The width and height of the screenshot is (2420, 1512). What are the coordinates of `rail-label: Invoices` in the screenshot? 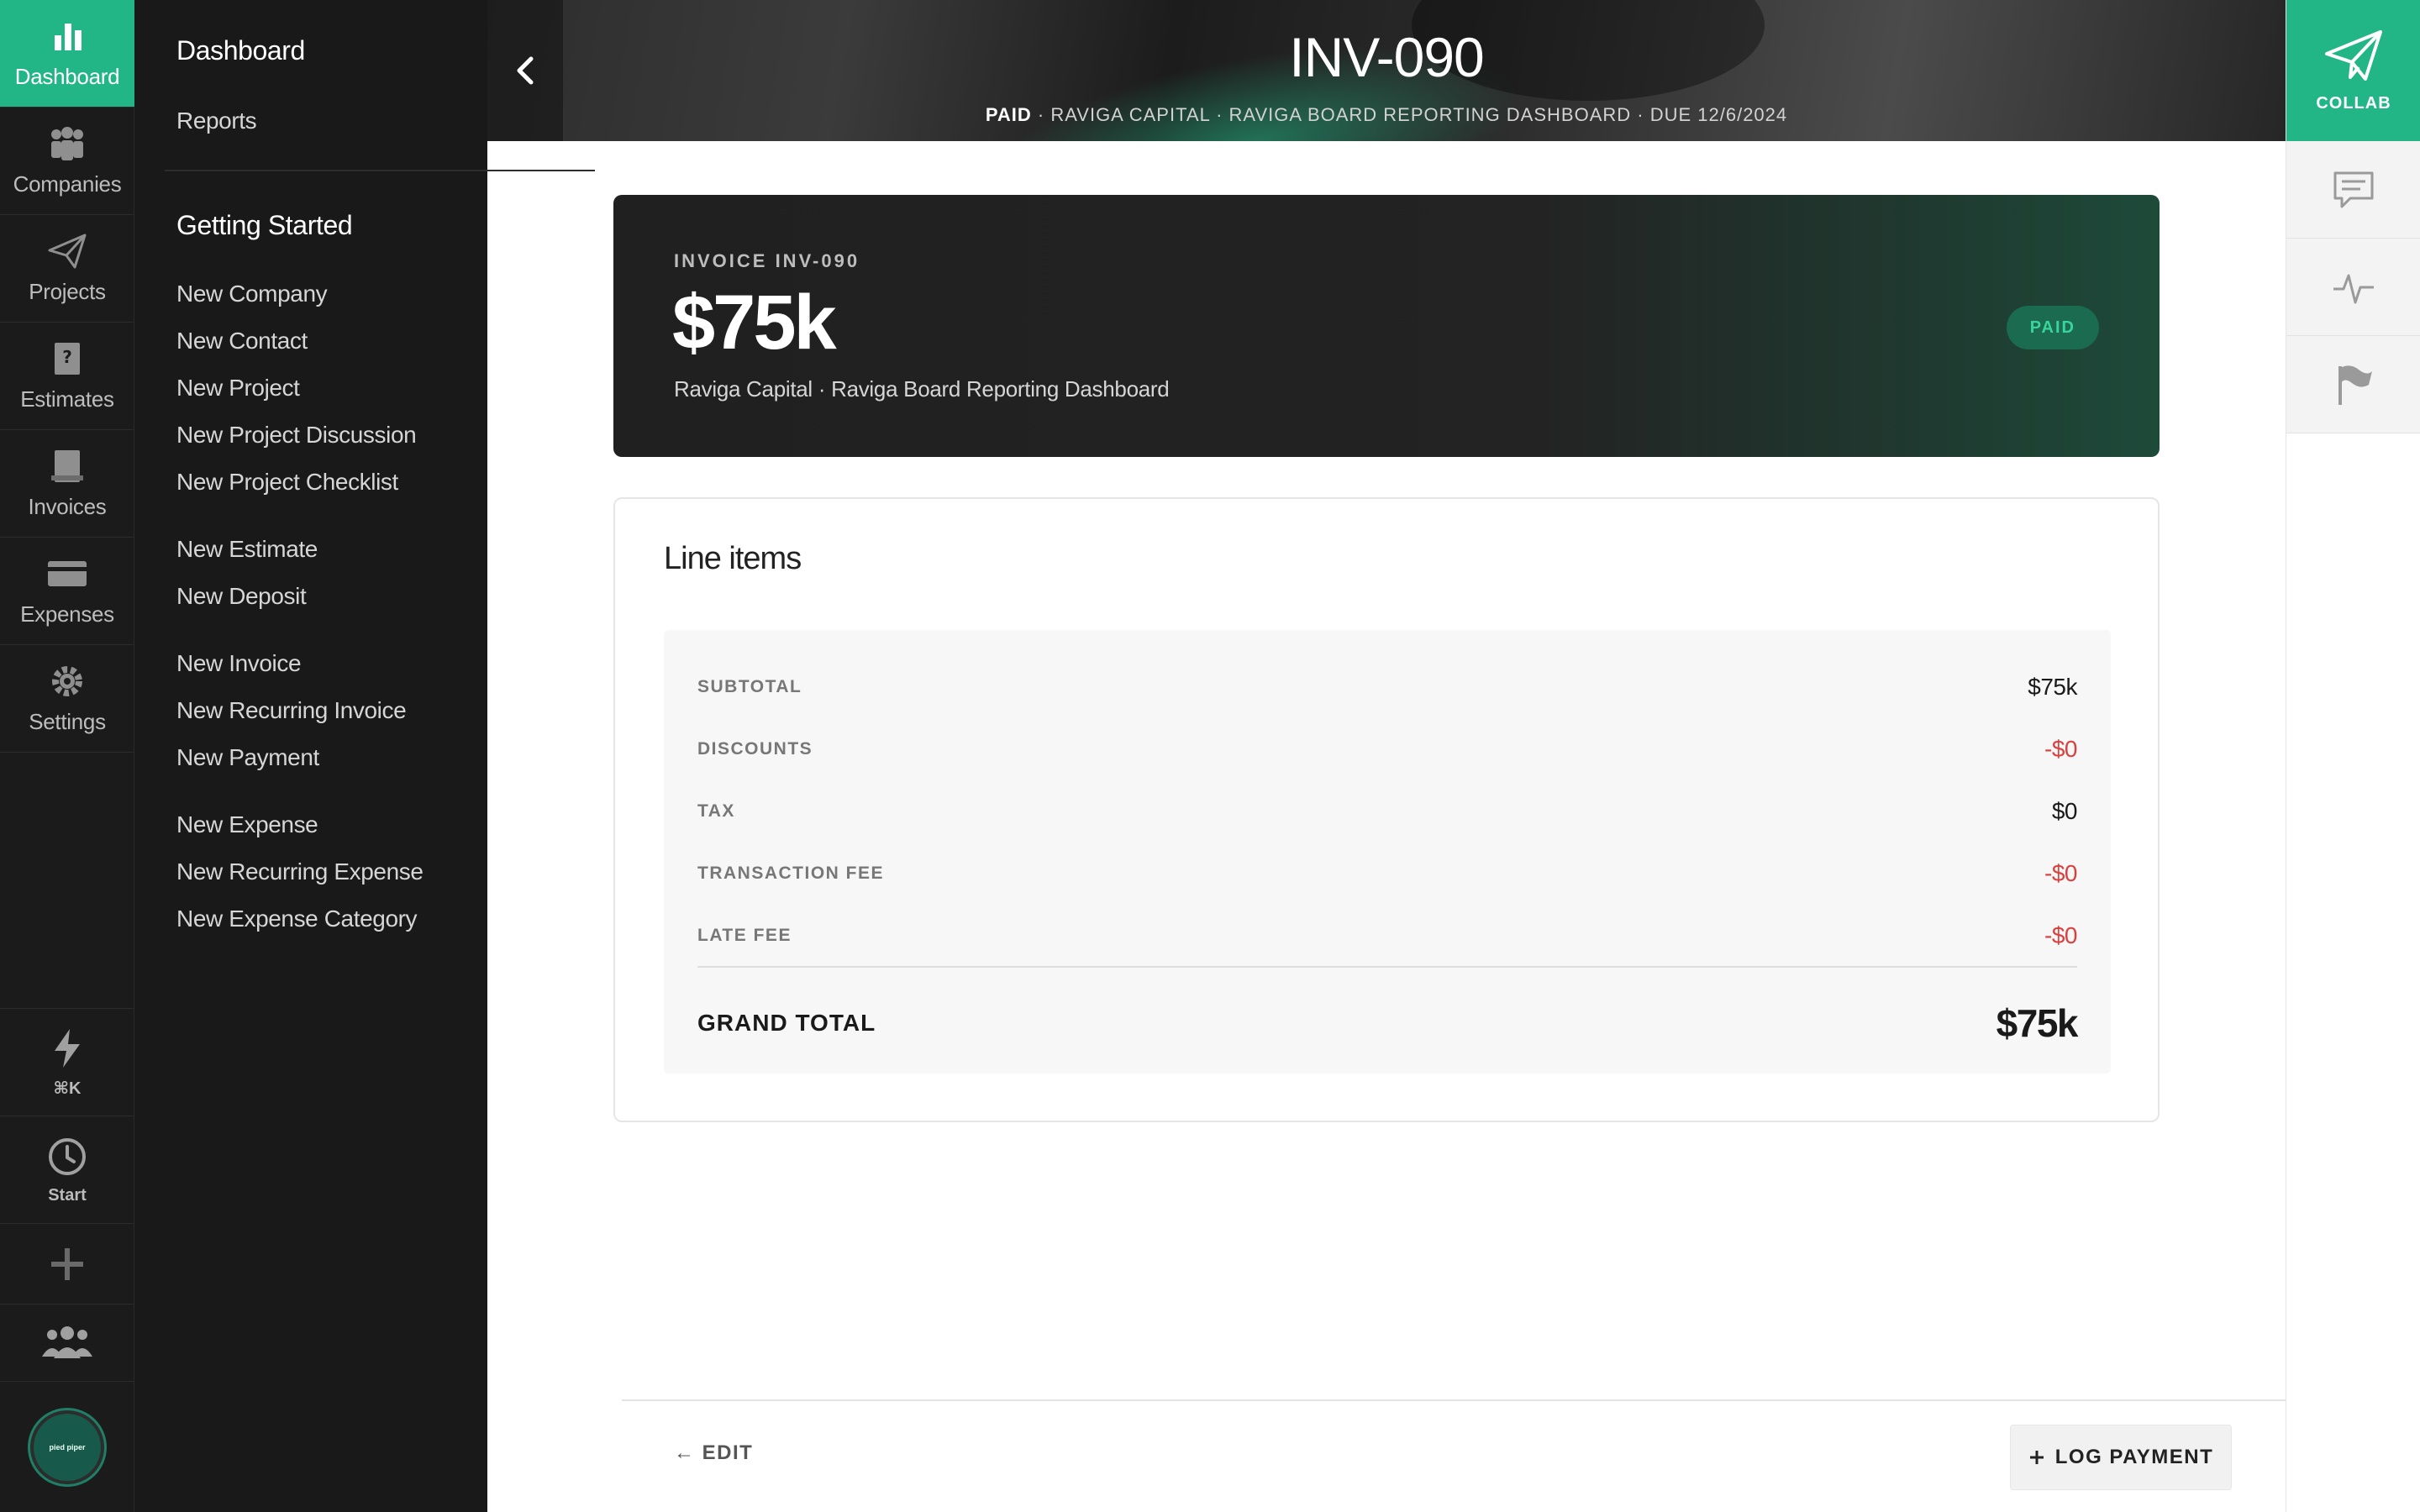 It's located at (67, 506).